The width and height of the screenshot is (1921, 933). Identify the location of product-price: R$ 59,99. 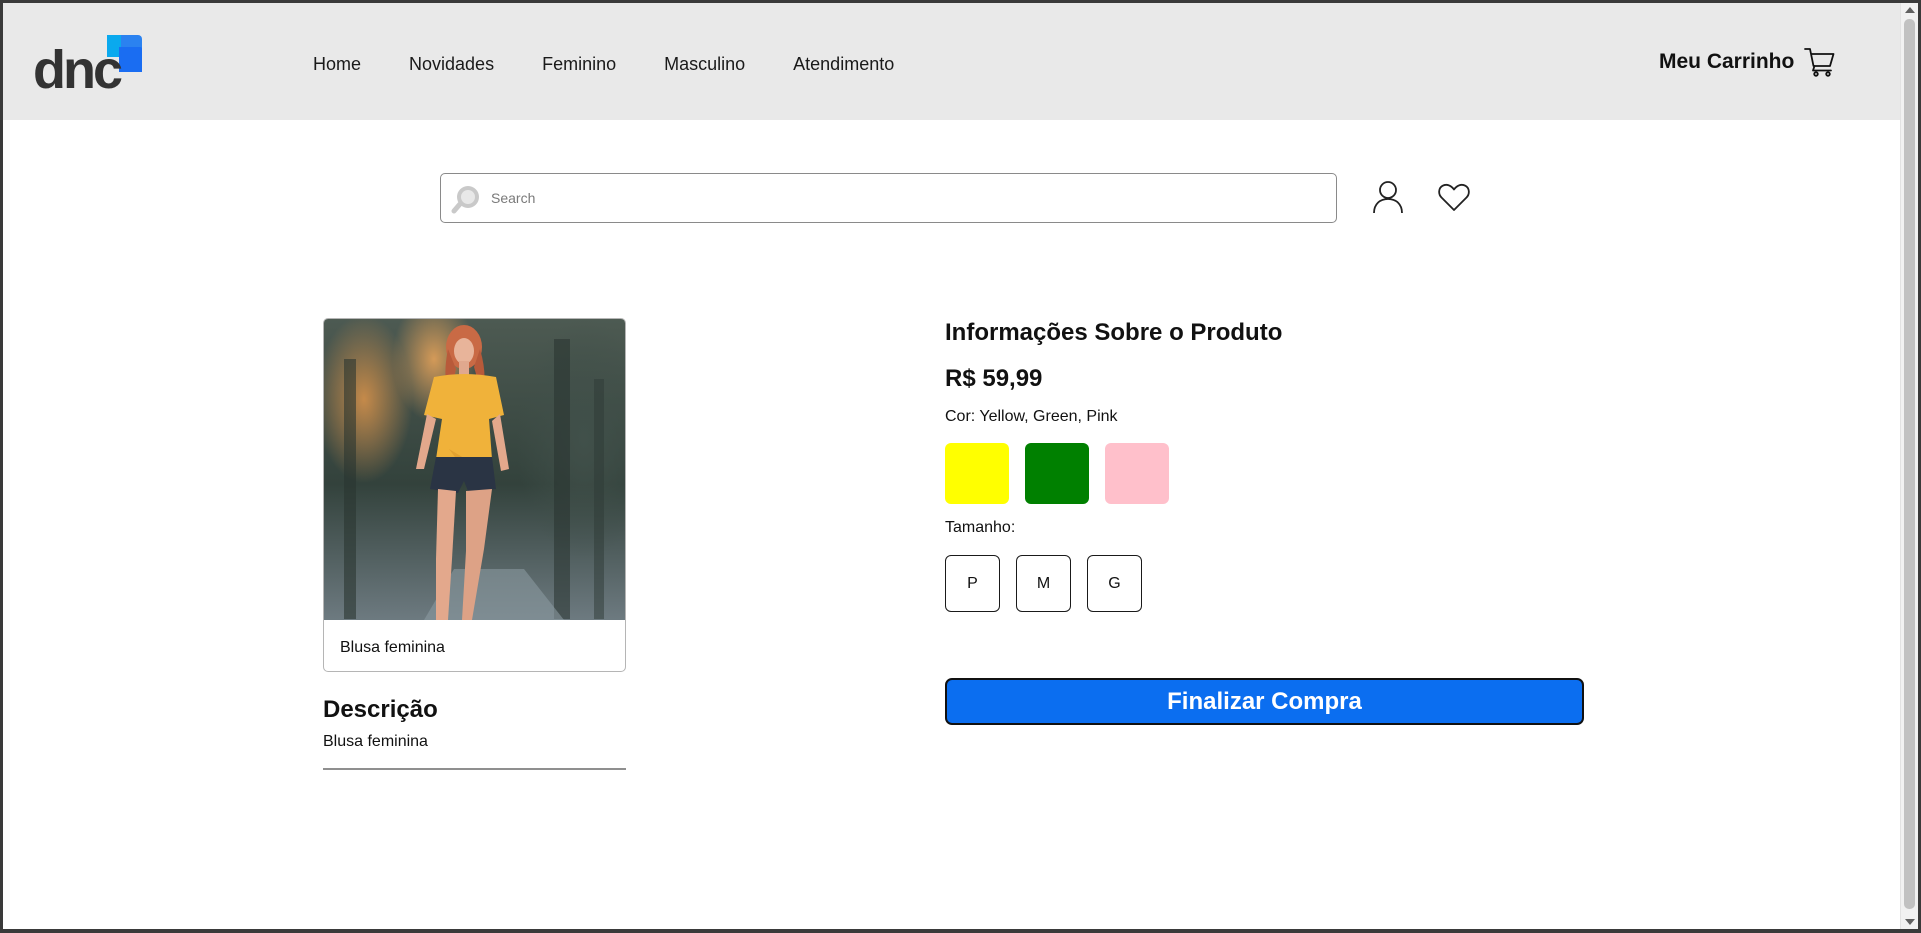
(994, 378).